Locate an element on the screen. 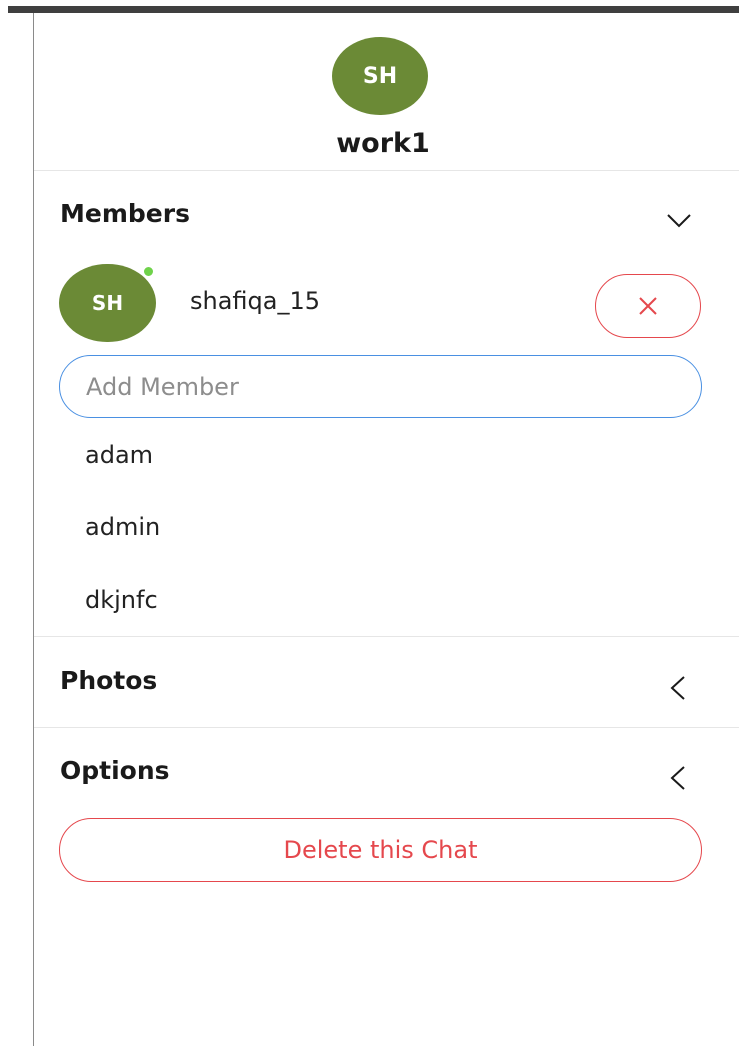  member-avatar: SH is located at coordinates (107, 303).